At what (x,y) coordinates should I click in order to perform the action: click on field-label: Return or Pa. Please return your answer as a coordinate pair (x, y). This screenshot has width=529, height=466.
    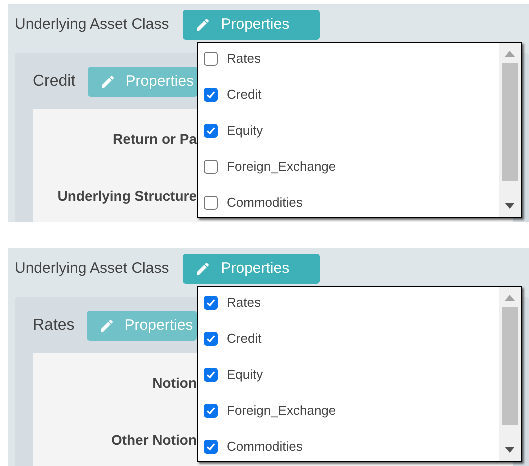
    Looking at the image, I should click on (154, 139).